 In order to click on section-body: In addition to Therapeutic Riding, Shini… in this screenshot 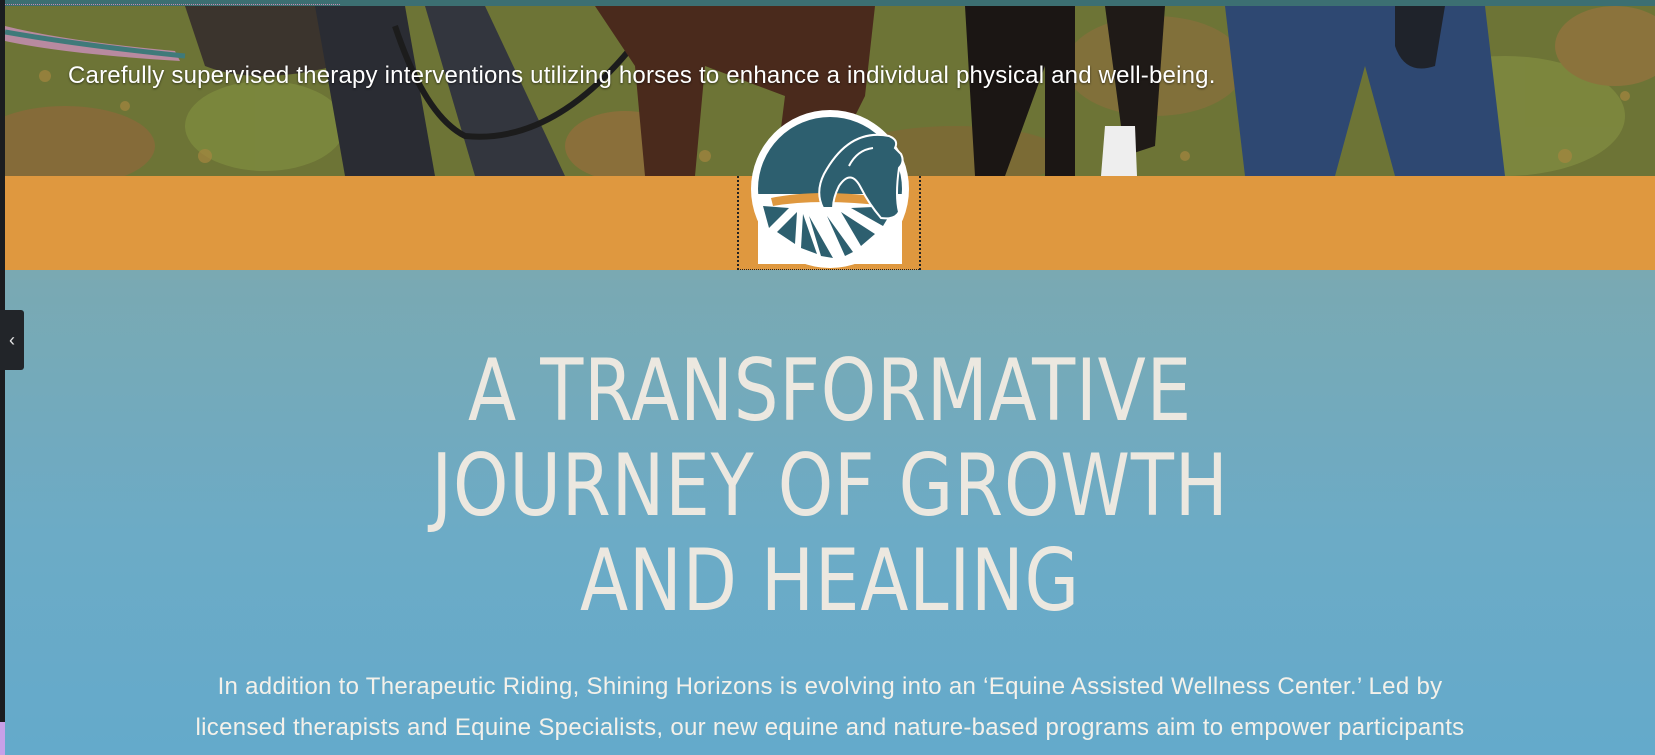, I will do `click(830, 707)`.